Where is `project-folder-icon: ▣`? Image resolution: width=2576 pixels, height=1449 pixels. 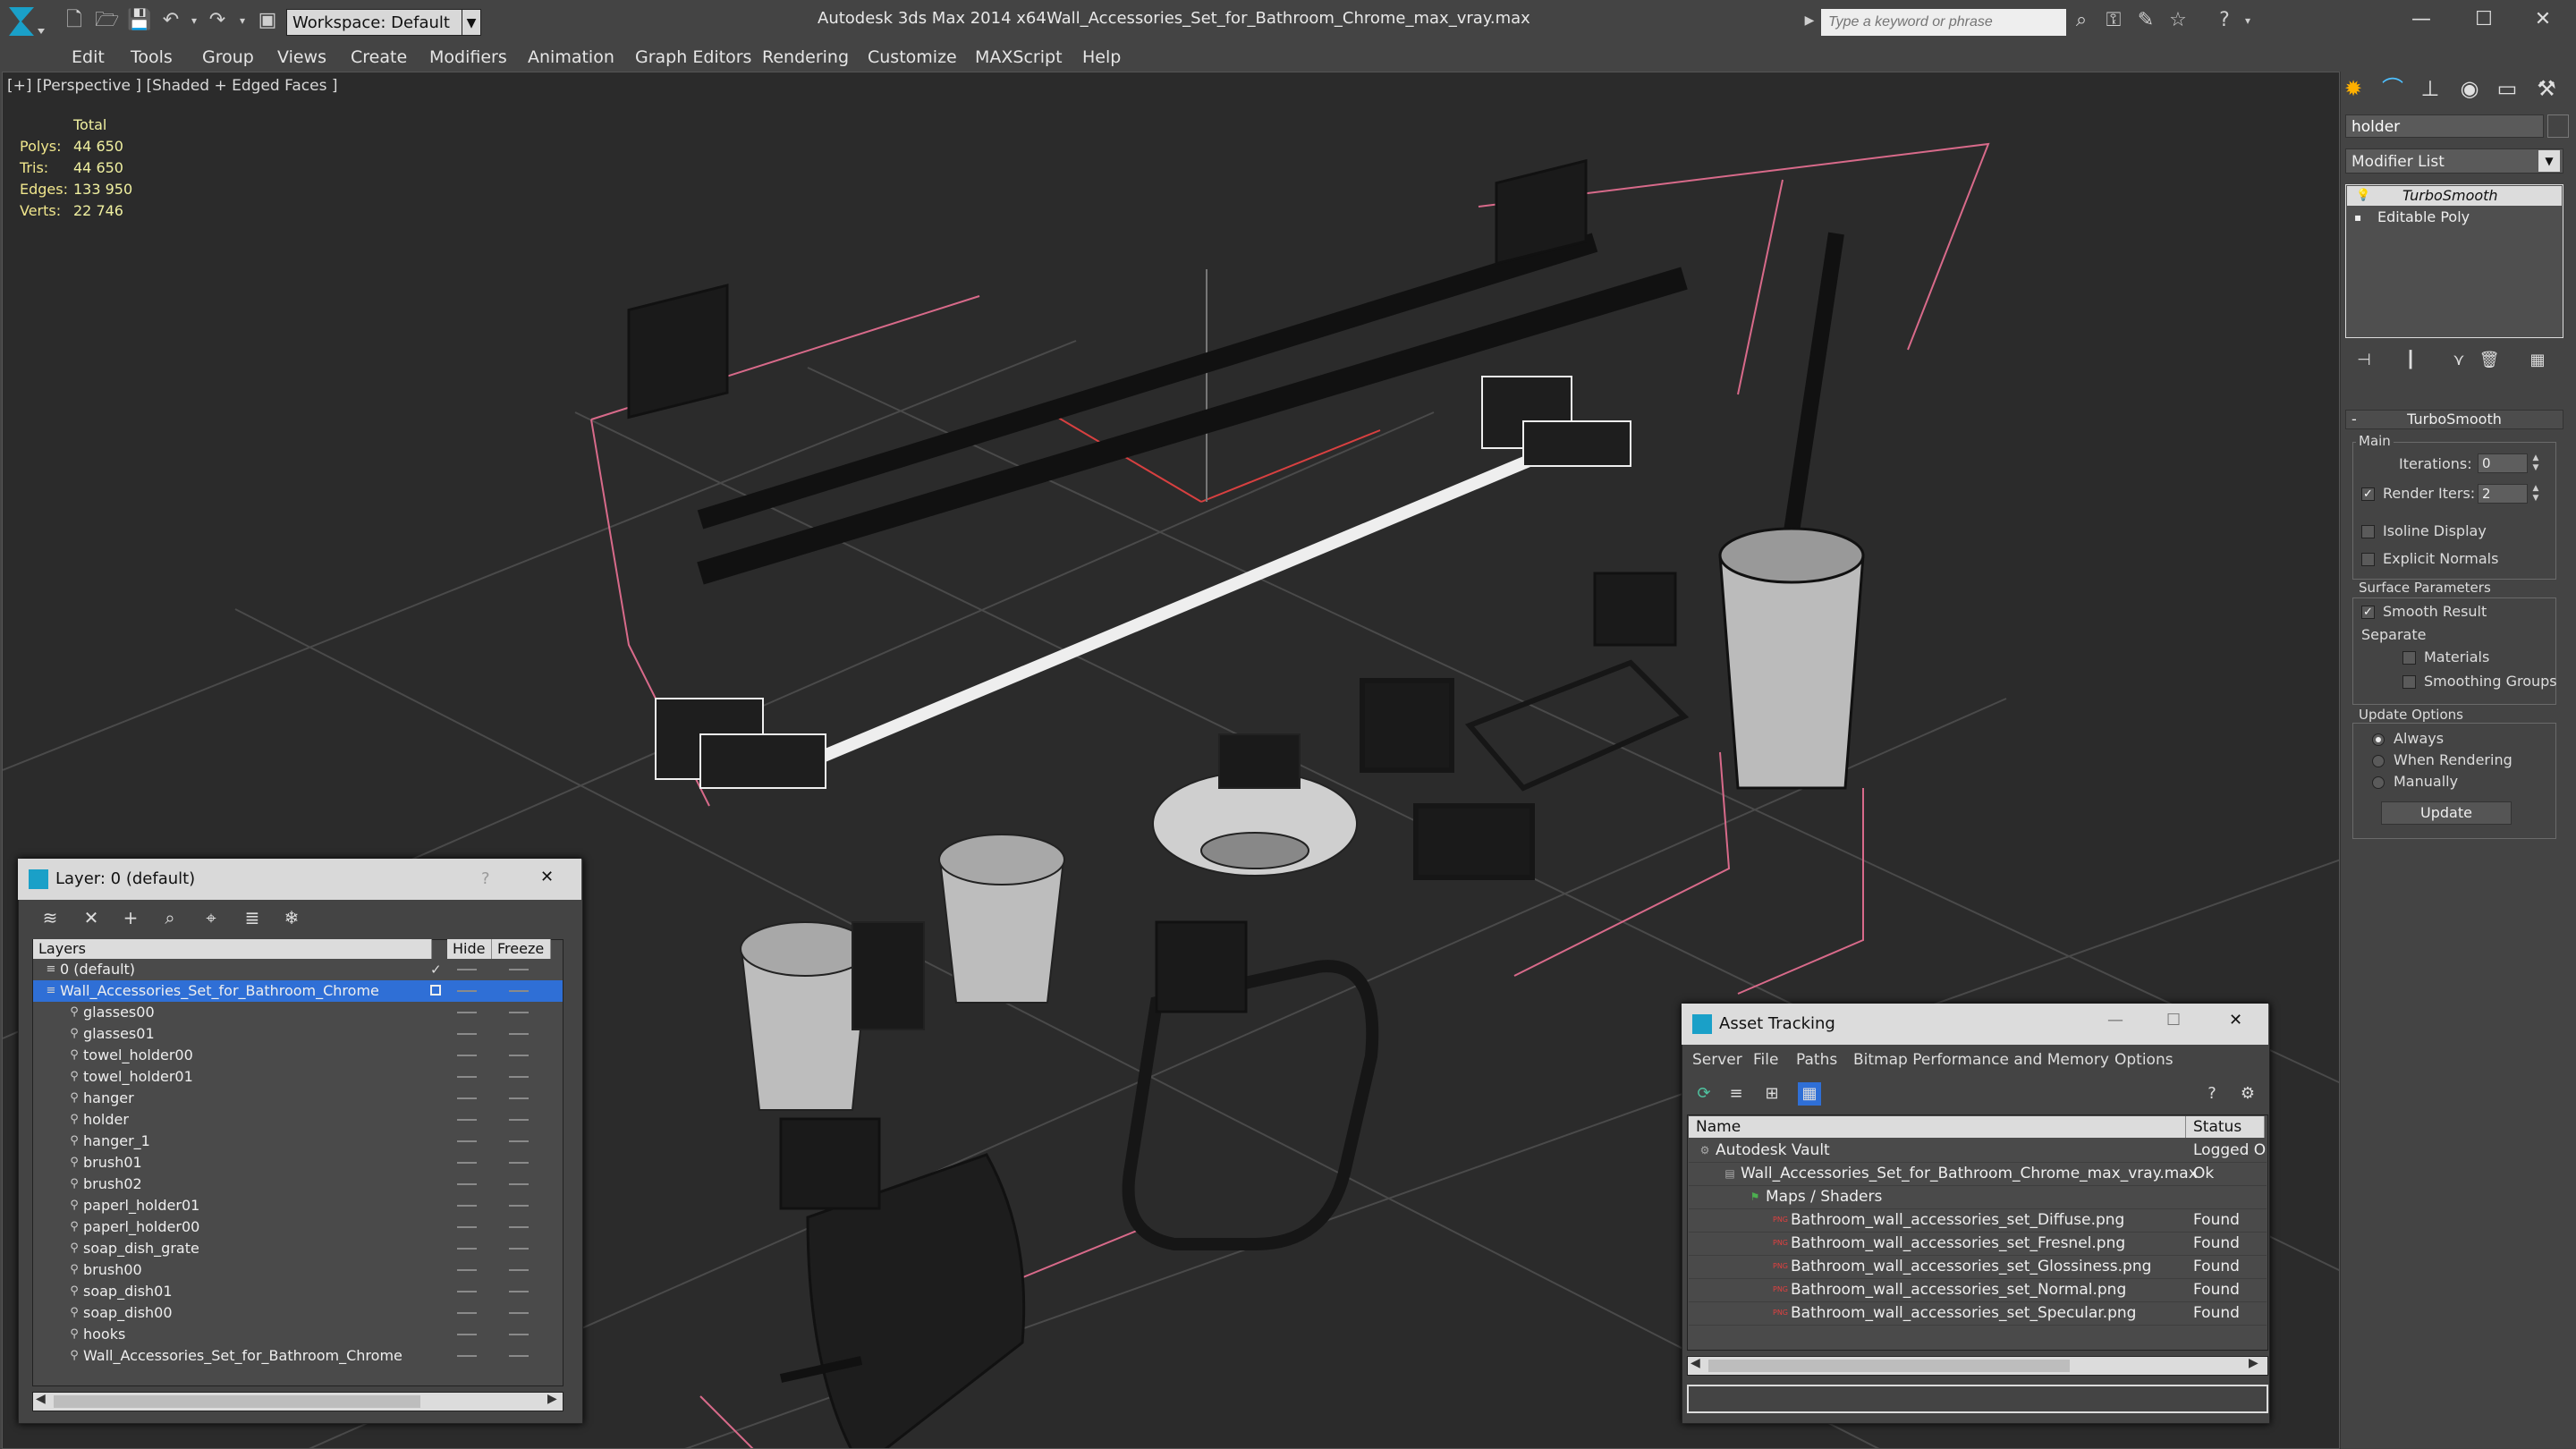 project-folder-icon: ▣ is located at coordinates (267, 20).